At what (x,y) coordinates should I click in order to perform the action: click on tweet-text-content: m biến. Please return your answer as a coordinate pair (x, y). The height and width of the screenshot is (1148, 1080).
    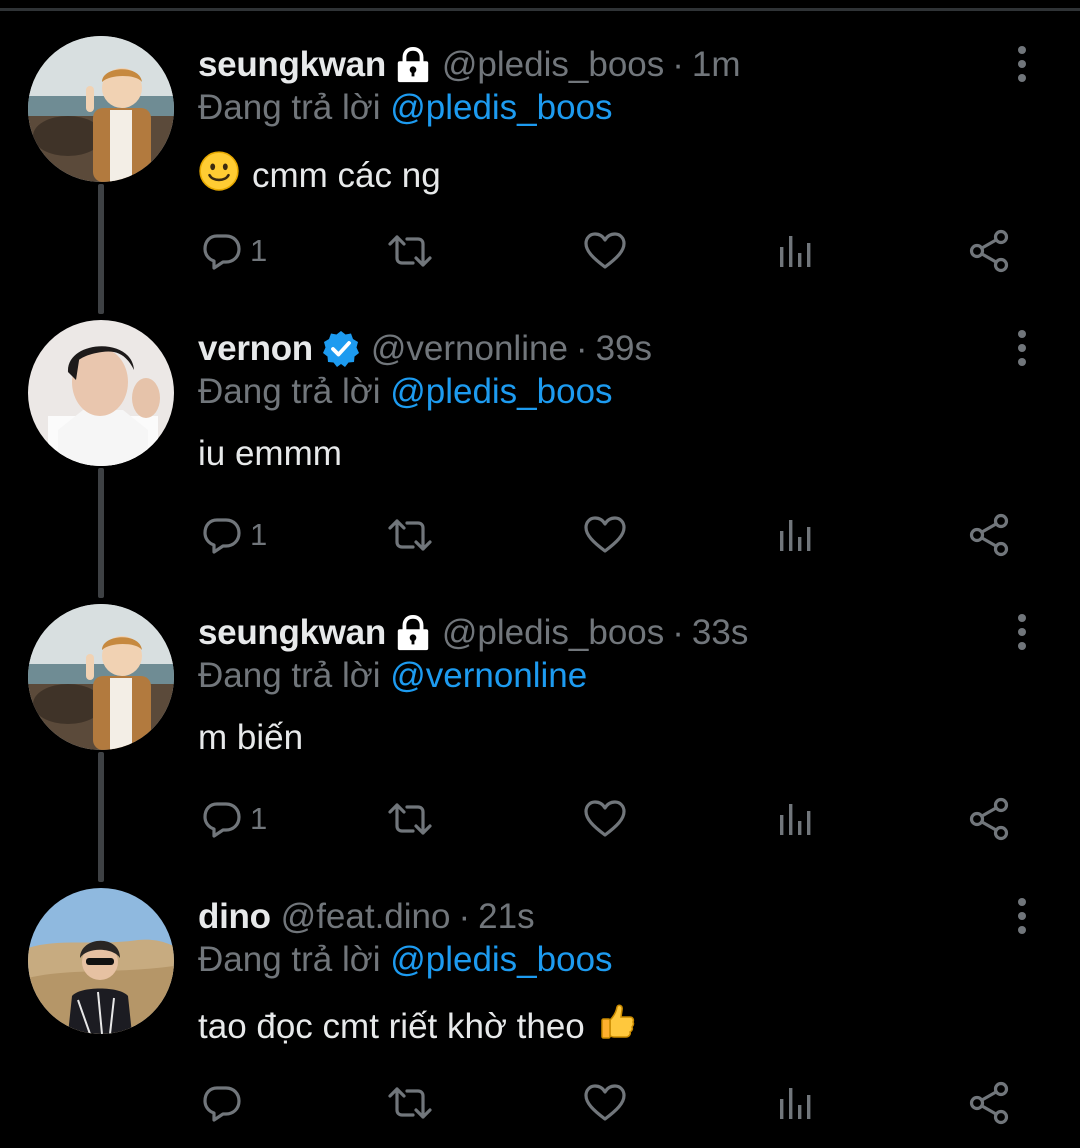
    Looking at the image, I should click on (251, 737).